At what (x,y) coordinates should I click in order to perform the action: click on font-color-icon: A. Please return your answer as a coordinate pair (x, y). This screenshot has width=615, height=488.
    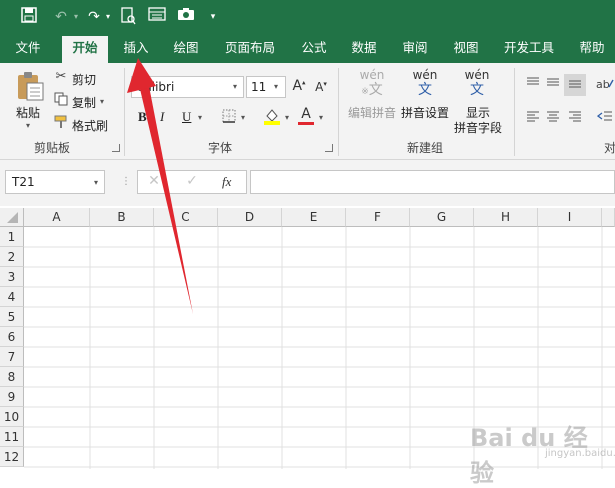
    Looking at the image, I should click on (306, 116).